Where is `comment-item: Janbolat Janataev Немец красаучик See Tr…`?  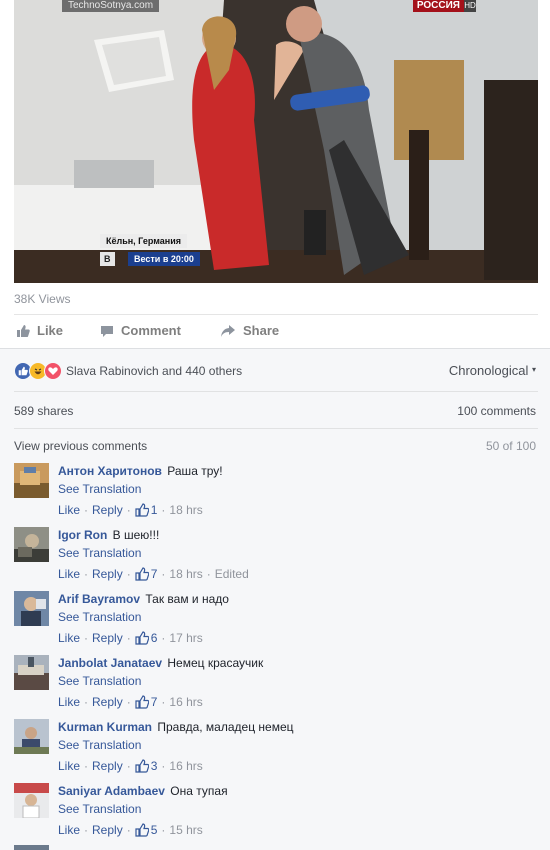
comment-item: Janbolat Janataev Немец красаучик See Tr… is located at coordinates (276, 685).